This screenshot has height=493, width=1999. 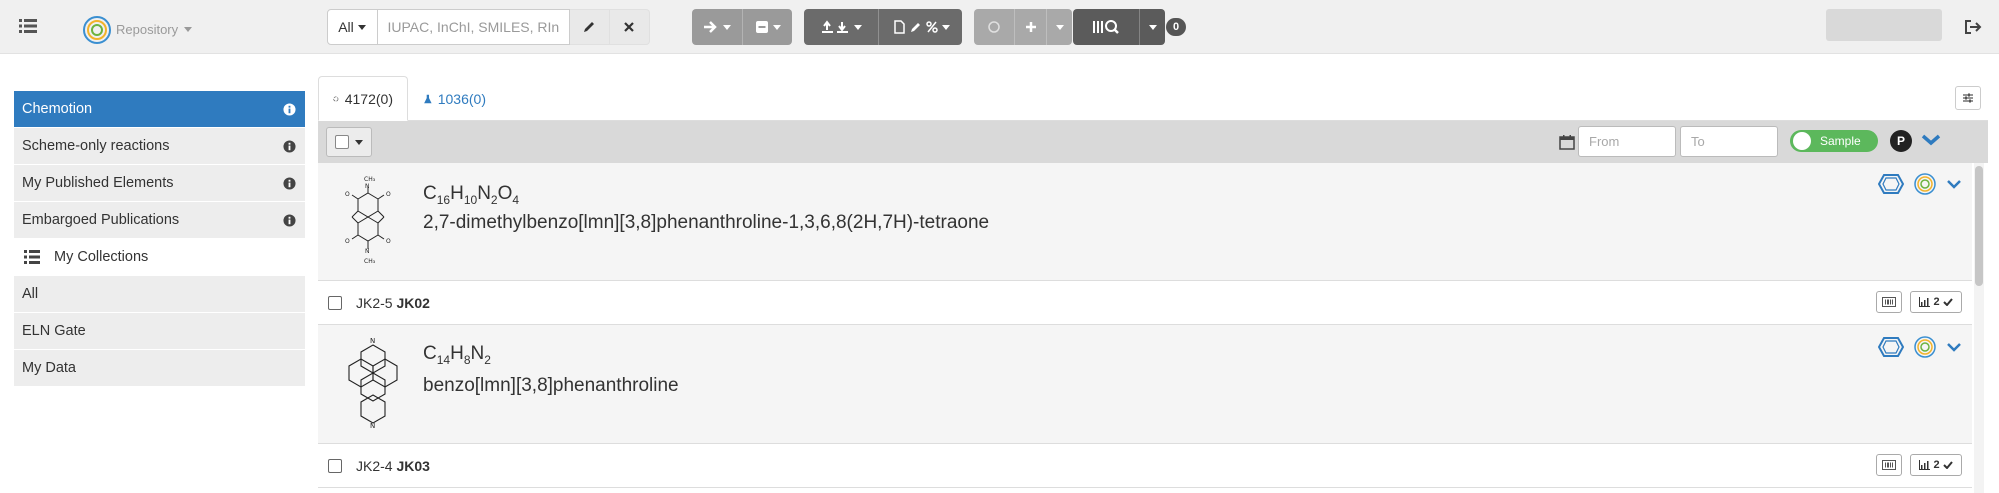 What do you see at coordinates (1901, 141) in the screenshot?
I see `product-only-toggle: P` at bounding box center [1901, 141].